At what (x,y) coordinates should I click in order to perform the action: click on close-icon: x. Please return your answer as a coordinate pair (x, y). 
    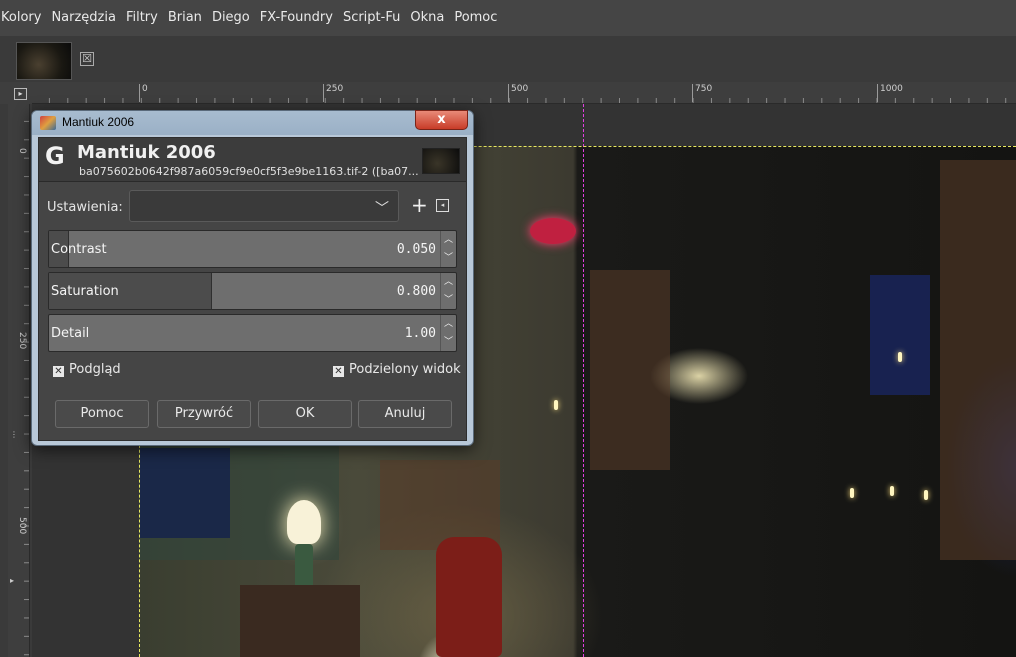
    Looking at the image, I should click on (441, 120).